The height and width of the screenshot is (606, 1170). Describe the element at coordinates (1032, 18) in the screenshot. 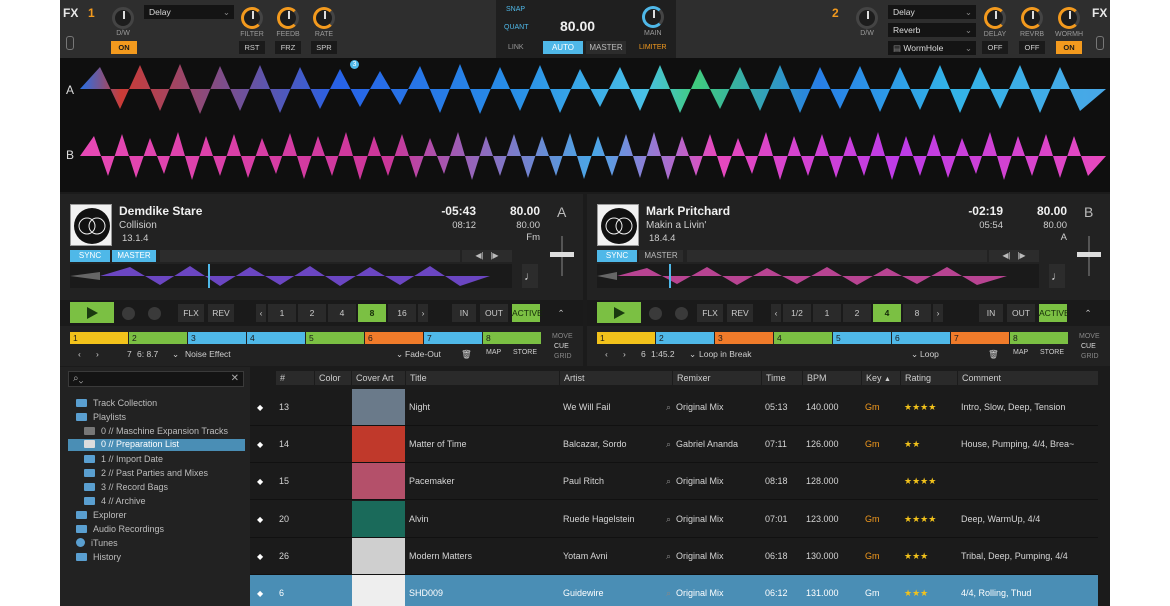

I see `reverb-knob` at that location.